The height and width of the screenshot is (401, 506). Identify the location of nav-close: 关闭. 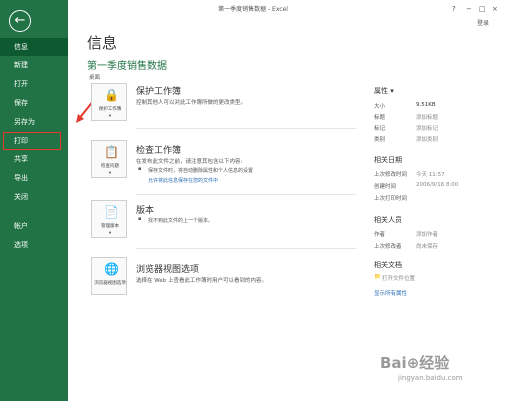
(34, 197).